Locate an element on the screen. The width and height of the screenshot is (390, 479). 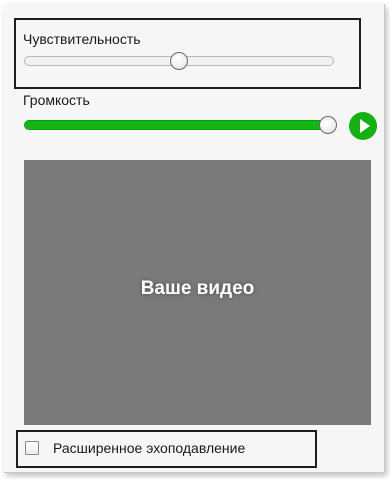
video-placeholder-text: Ваше видео is located at coordinates (197, 288).